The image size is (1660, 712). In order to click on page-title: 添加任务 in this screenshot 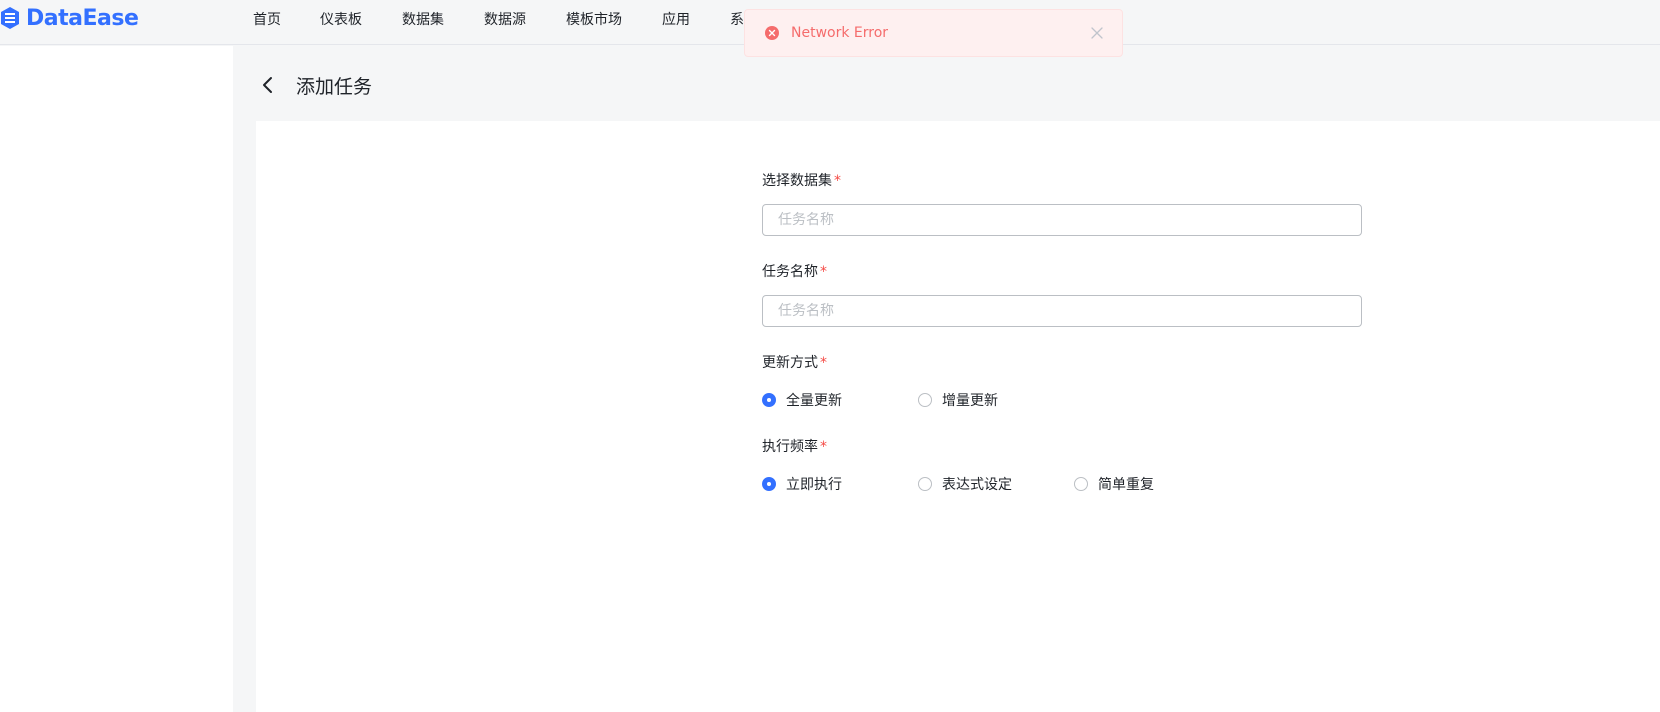, I will do `click(334, 86)`.